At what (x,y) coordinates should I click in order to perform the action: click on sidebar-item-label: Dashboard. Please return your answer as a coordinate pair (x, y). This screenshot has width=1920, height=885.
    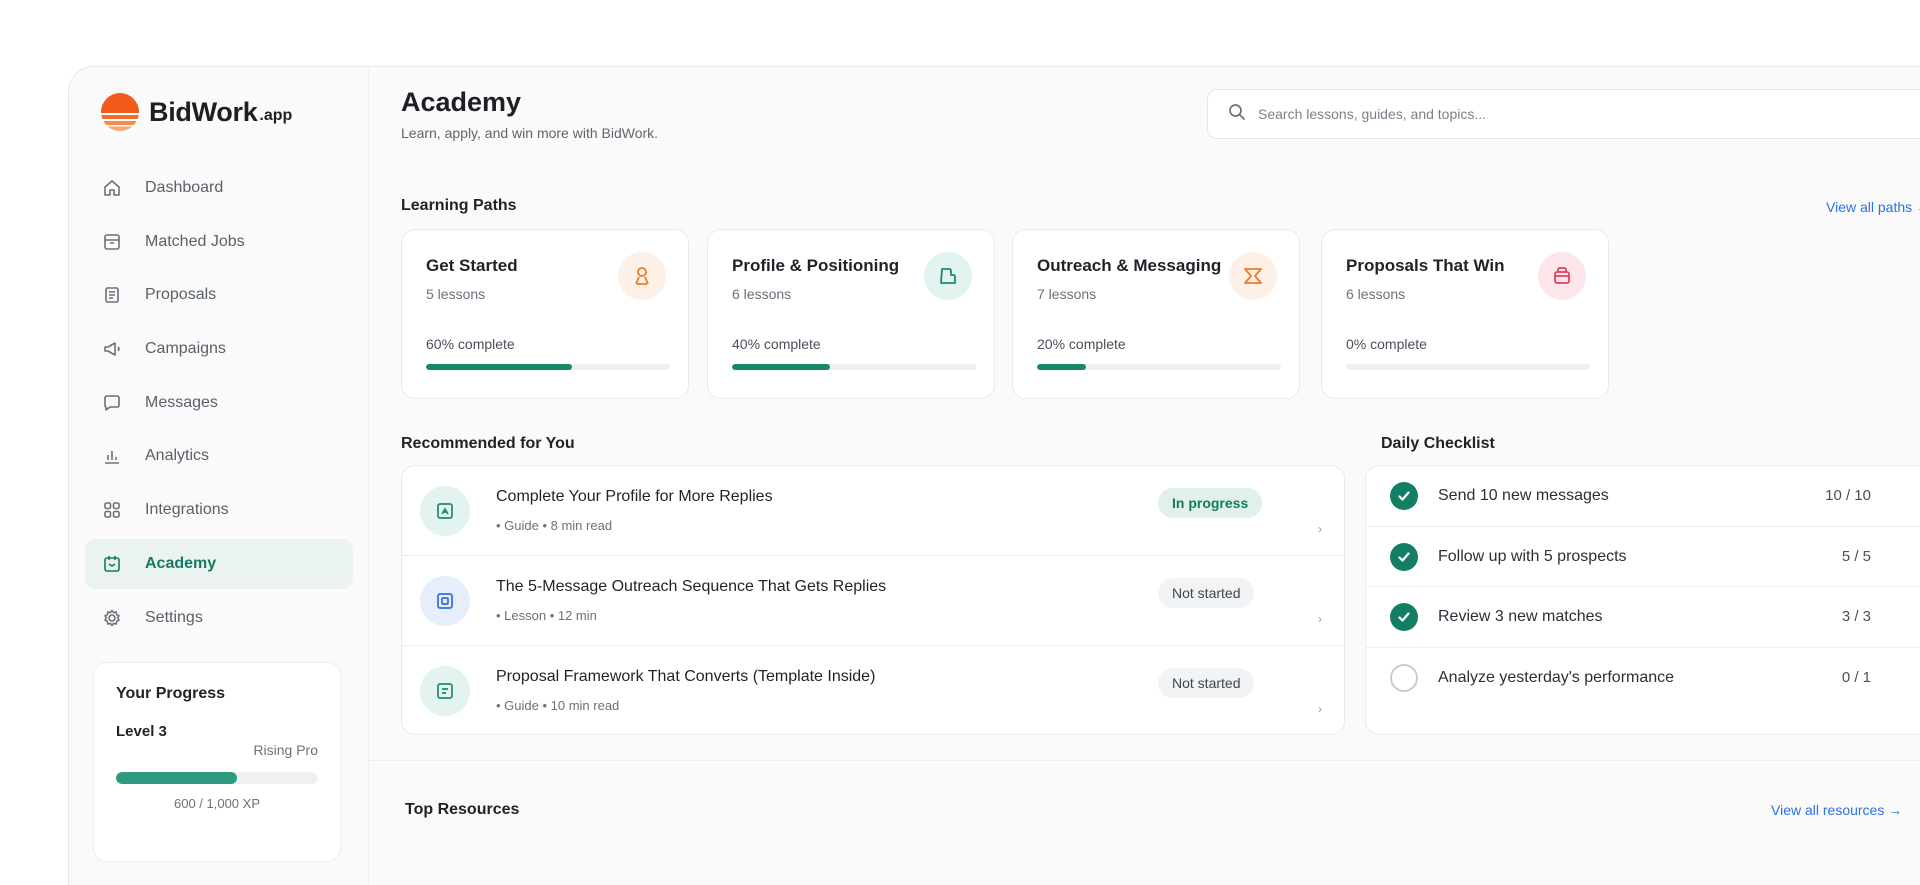
    Looking at the image, I should click on (184, 187).